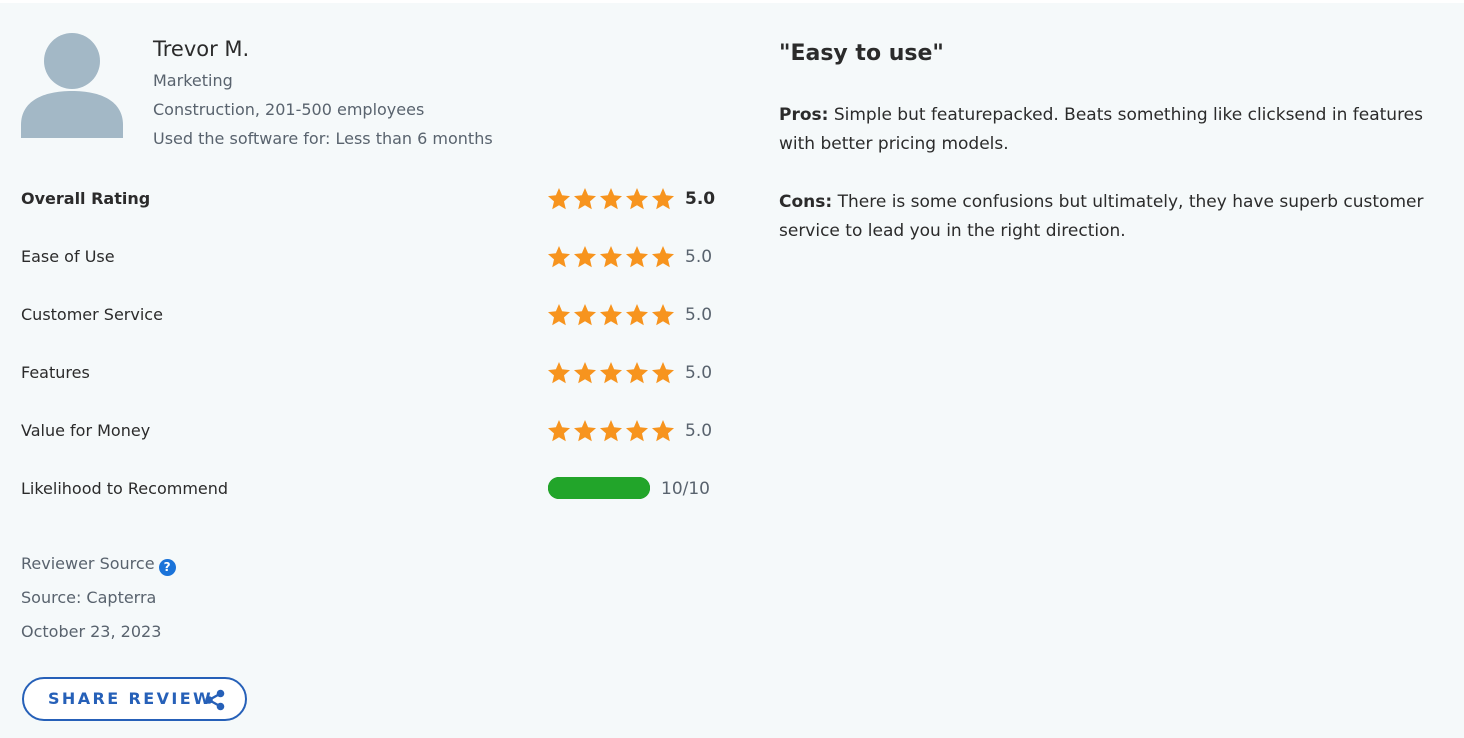  What do you see at coordinates (371, 199) in the screenshot?
I see `rating-row-overall: Overall Rating 5.0` at bounding box center [371, 199].